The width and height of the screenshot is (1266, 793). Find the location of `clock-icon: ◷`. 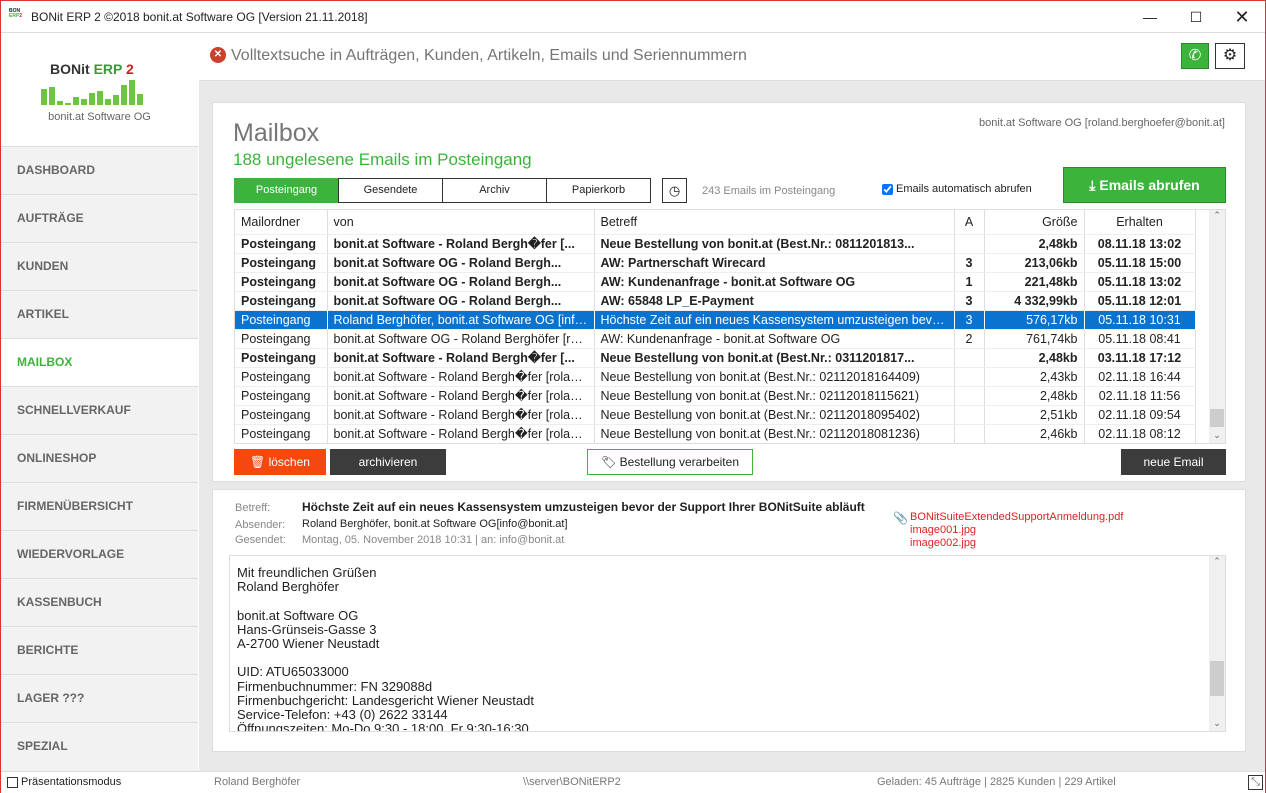

clock-icon: ◷ is located at coordinates (674, 190).